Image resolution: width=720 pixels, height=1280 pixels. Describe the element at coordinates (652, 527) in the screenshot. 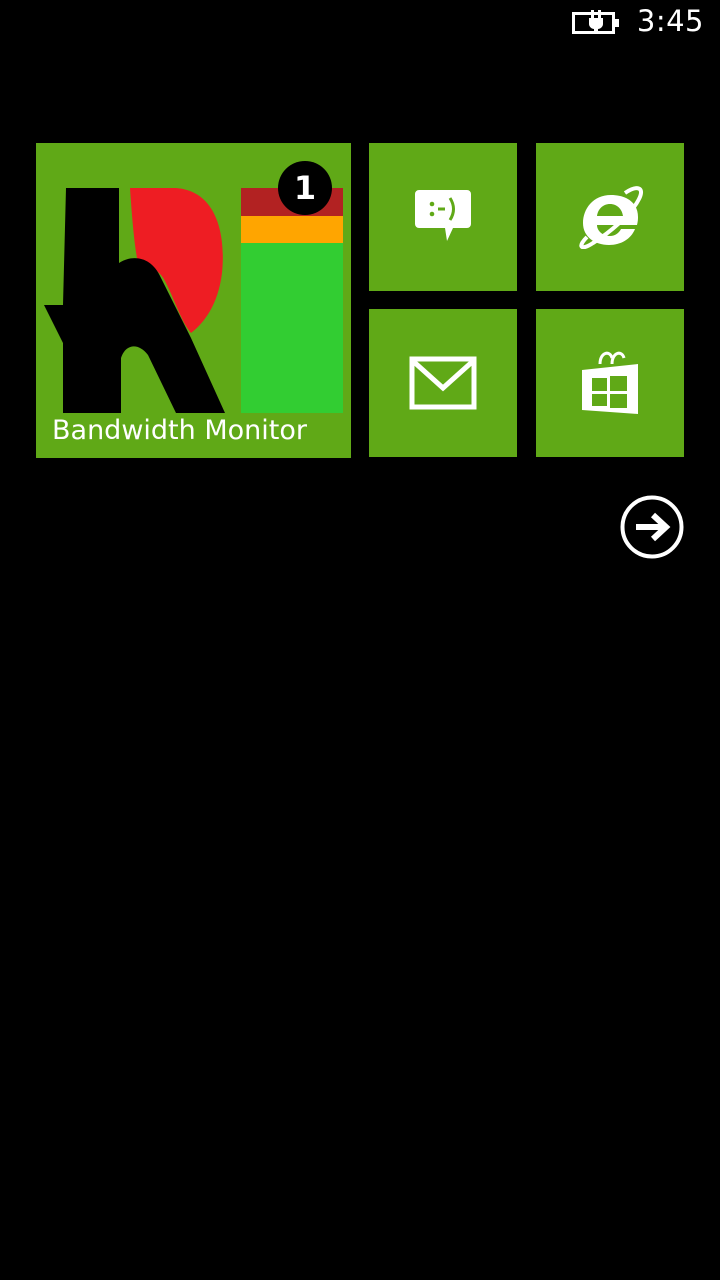

I see `arrow-right-circle-icon` at that location.